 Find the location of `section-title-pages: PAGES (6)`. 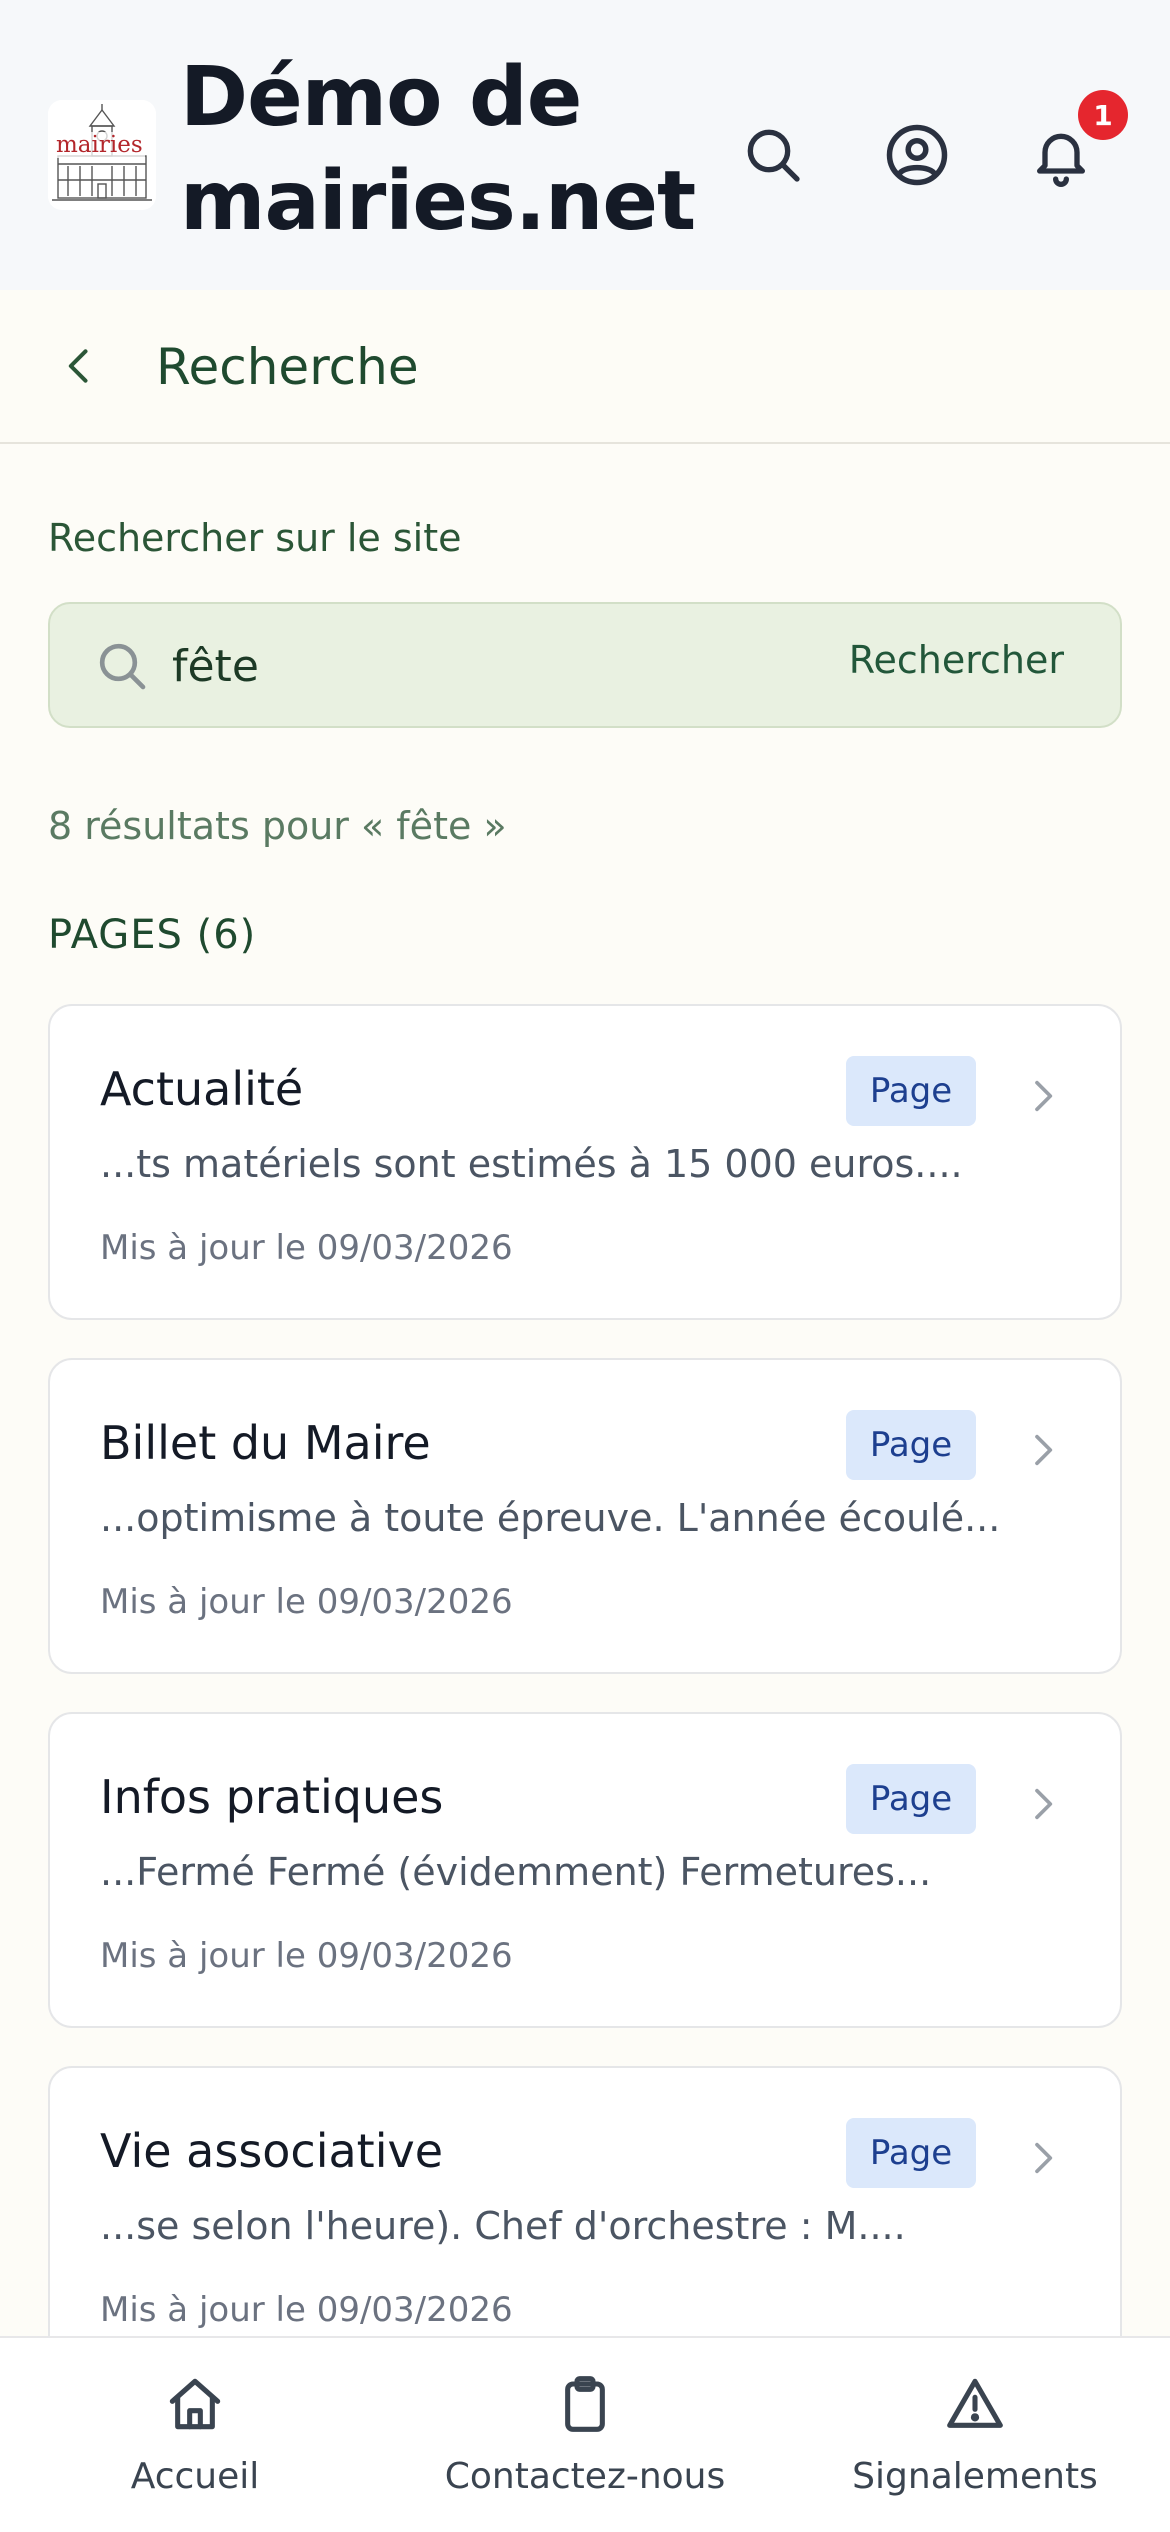

section-title-pages: PAGES (6) is located at coordinates (152, 935).